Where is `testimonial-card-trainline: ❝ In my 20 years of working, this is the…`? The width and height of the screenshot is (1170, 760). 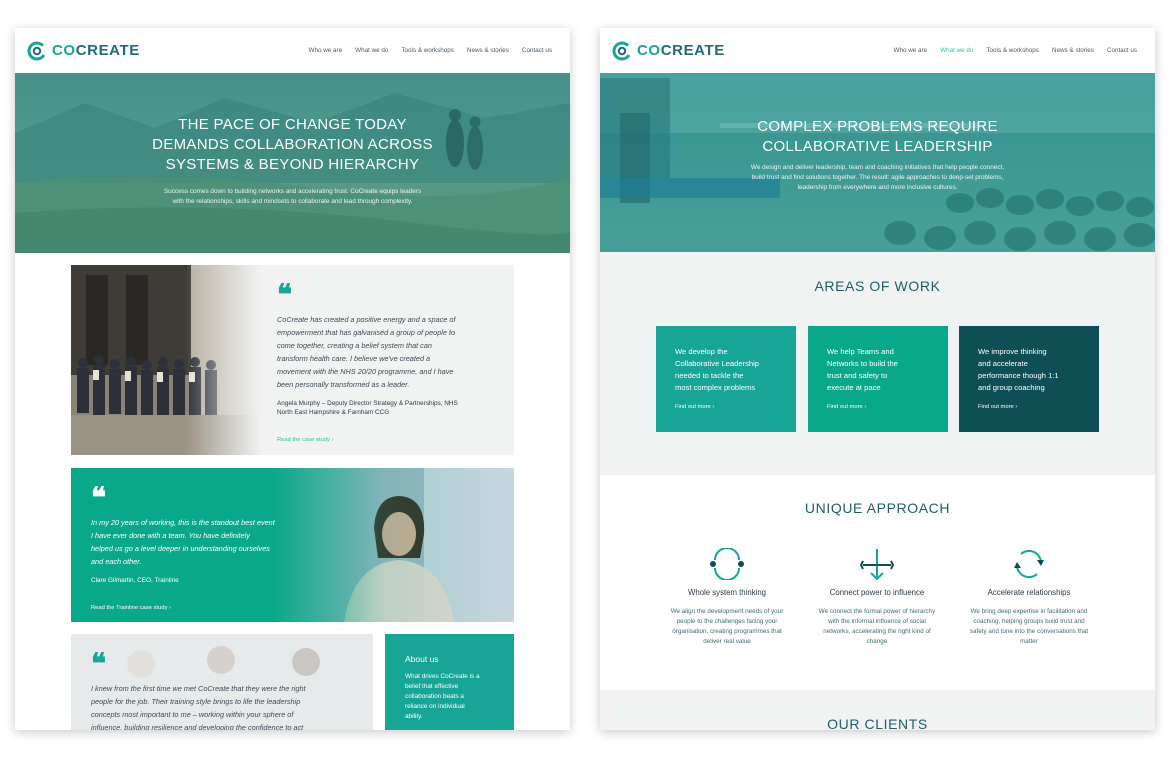 testimonial-card-trainline: ❝ In my 20 years of working, this is the… is located at coordinates (292, 545).